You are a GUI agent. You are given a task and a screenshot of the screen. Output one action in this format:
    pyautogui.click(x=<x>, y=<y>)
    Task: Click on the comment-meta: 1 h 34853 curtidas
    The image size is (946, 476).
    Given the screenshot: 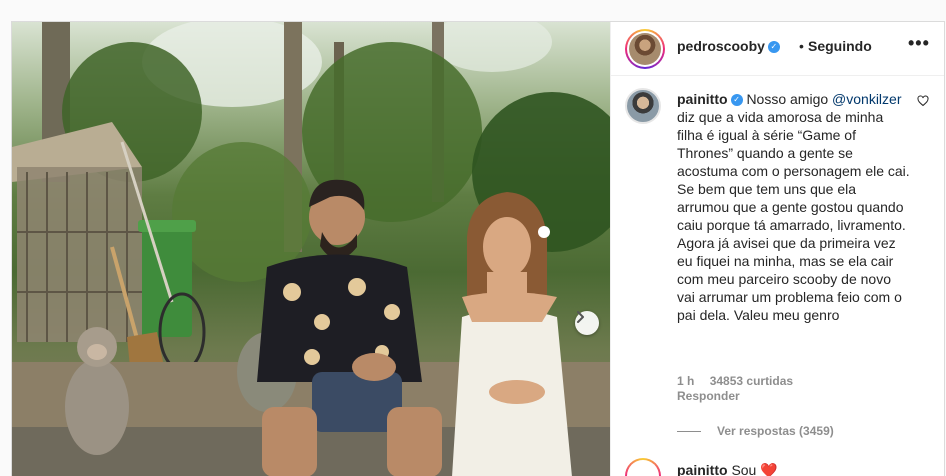 What is the action you would take?
    pyautogui.click(x=741, y=381)
    